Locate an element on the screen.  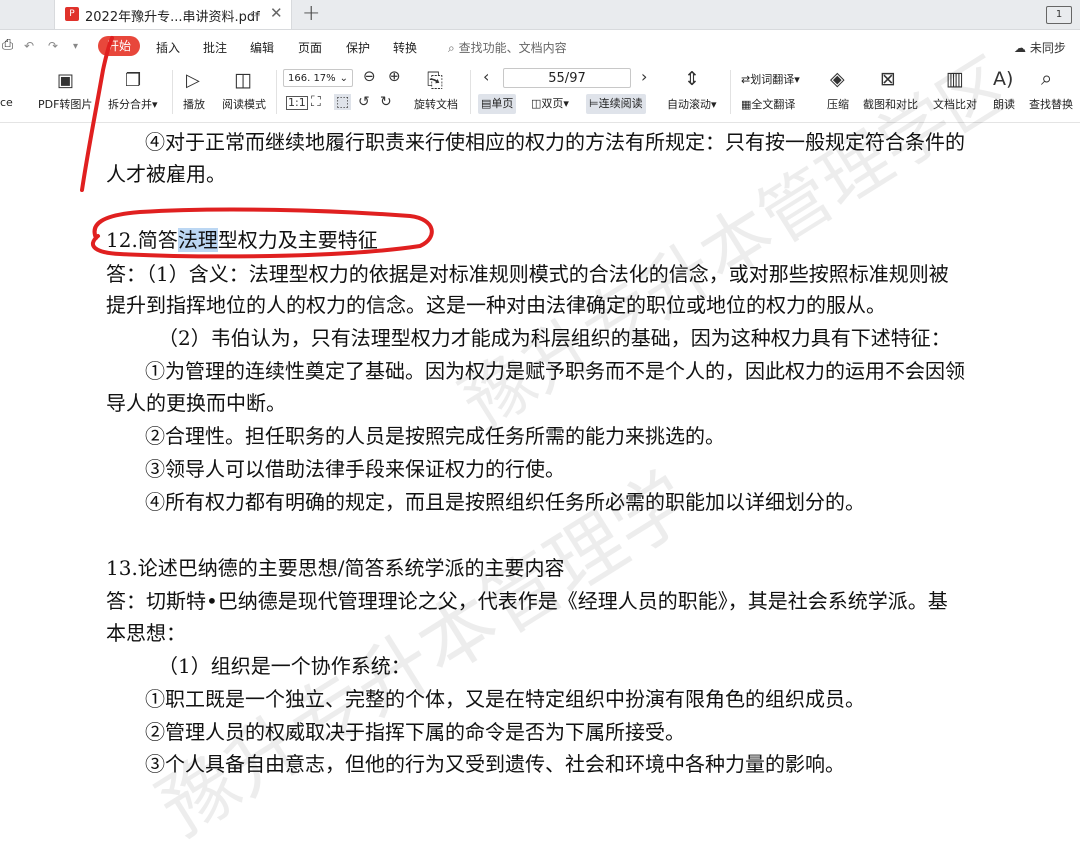
word-translate-button: ⇄划词翻译▾ is located at coordinates (770, 79).